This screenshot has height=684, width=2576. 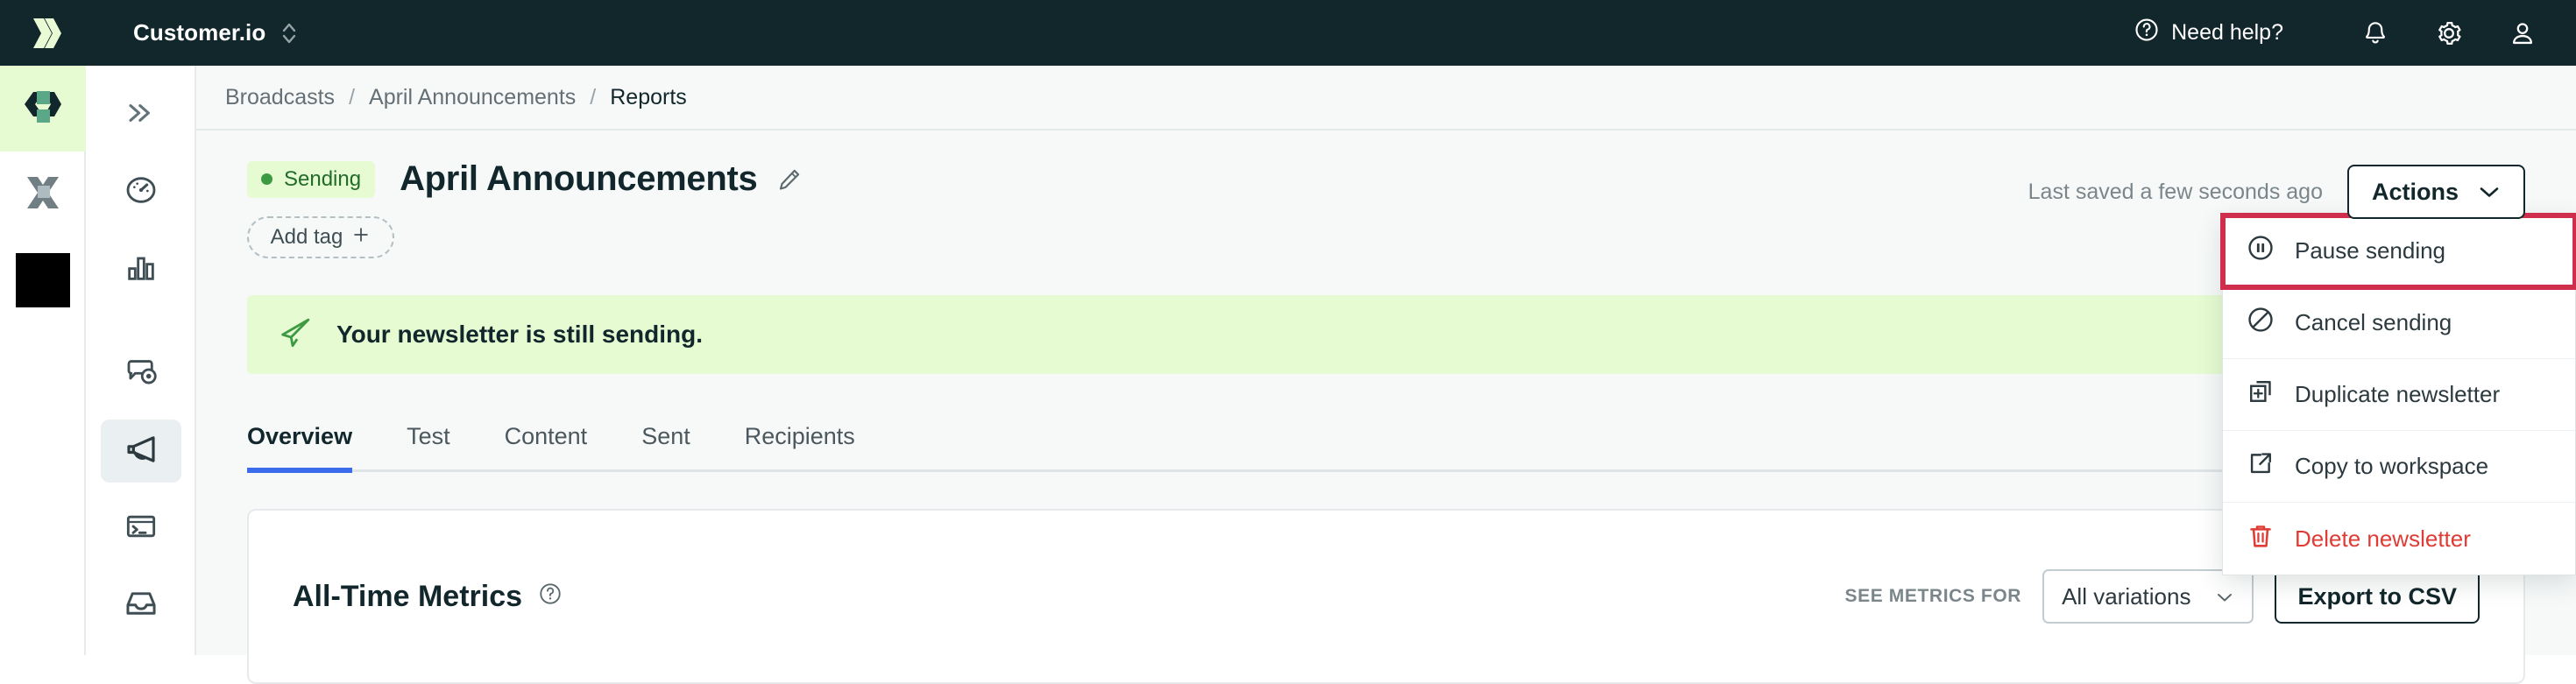 I want to click on page-title-line: Sending April Announcements, so click(x=525, y=179).